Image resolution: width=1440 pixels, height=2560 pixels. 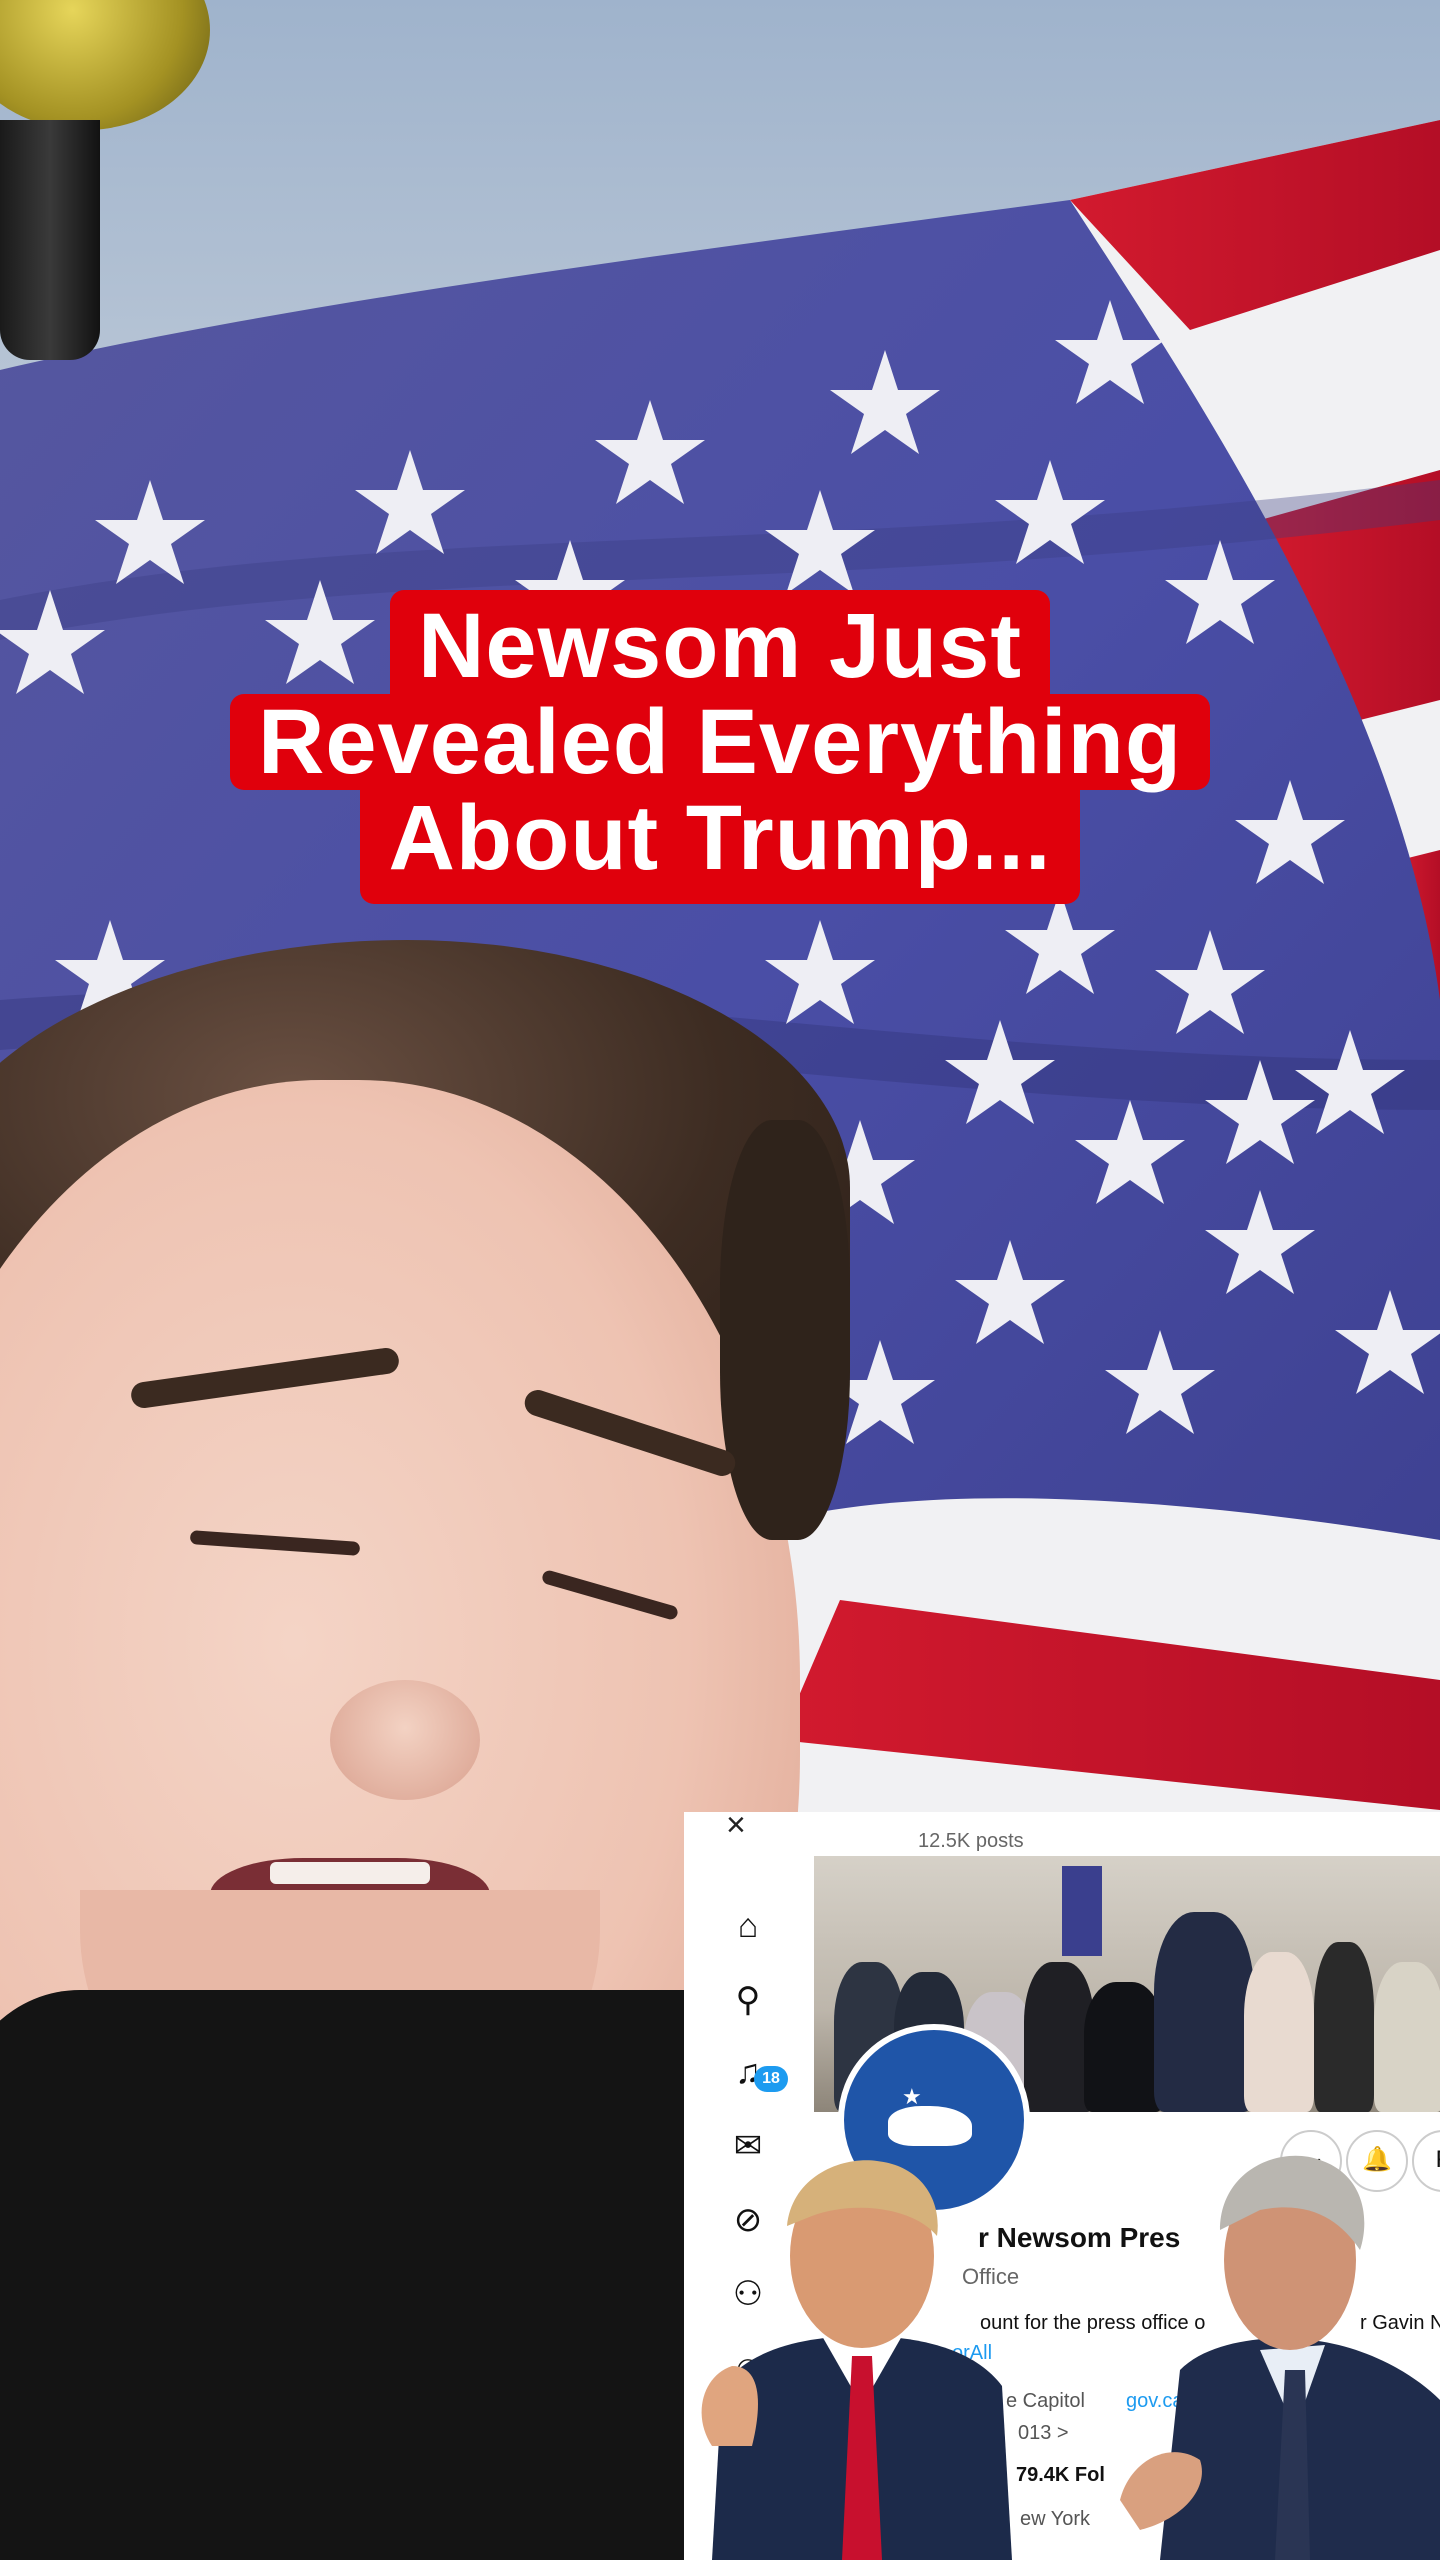 I want to click on post-count: 12.5K posts, so click(x=971, y=1841).